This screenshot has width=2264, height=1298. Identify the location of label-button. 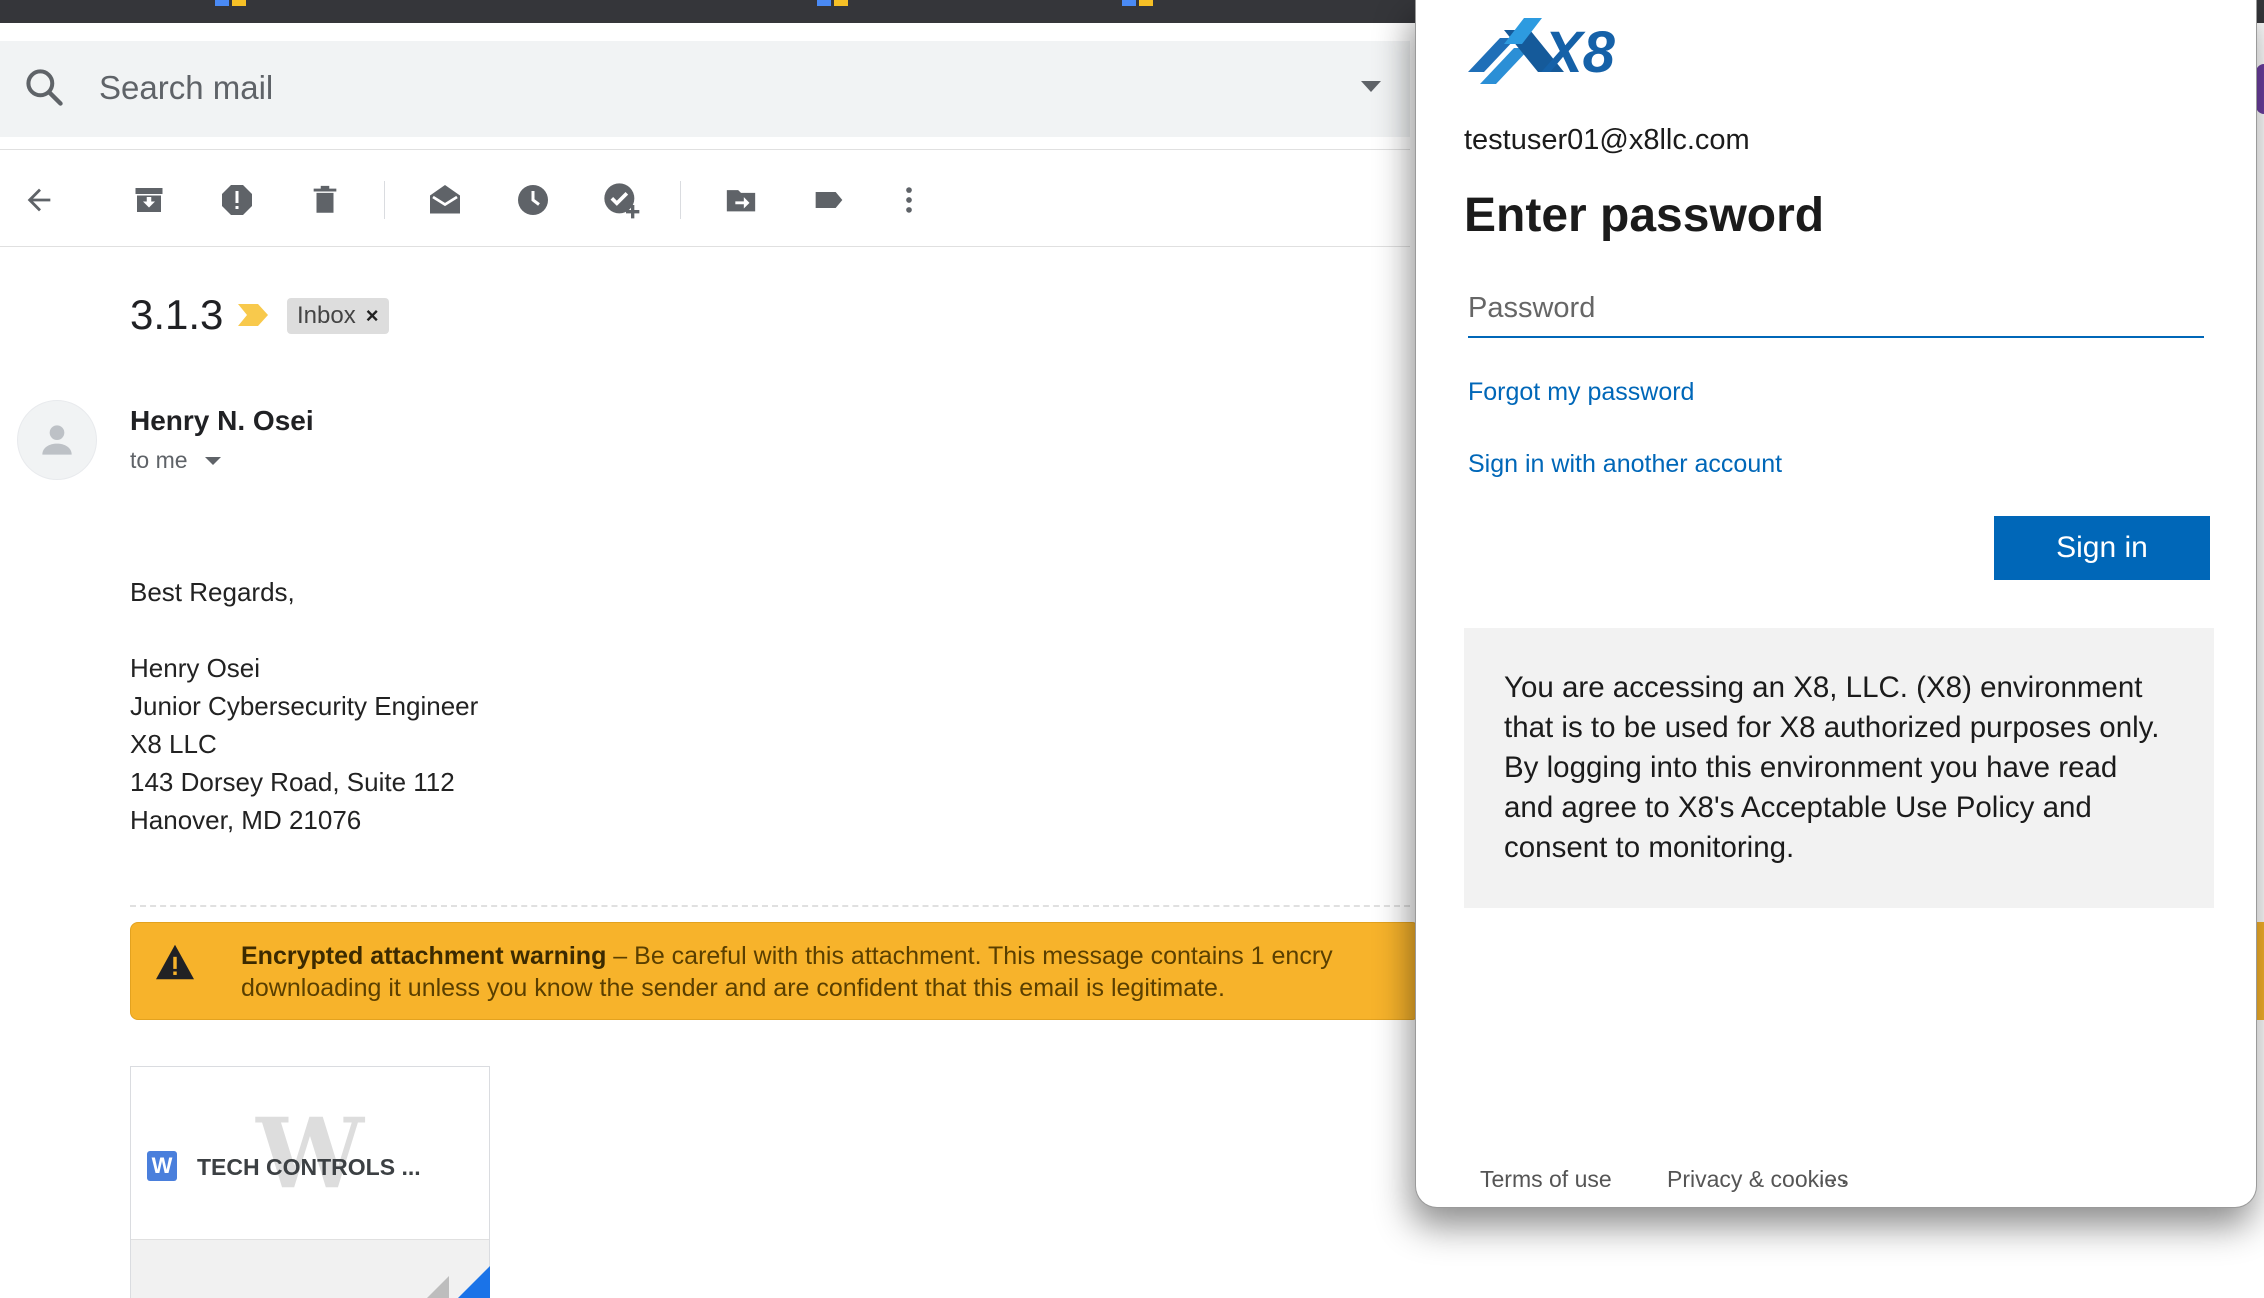
(829, 200).